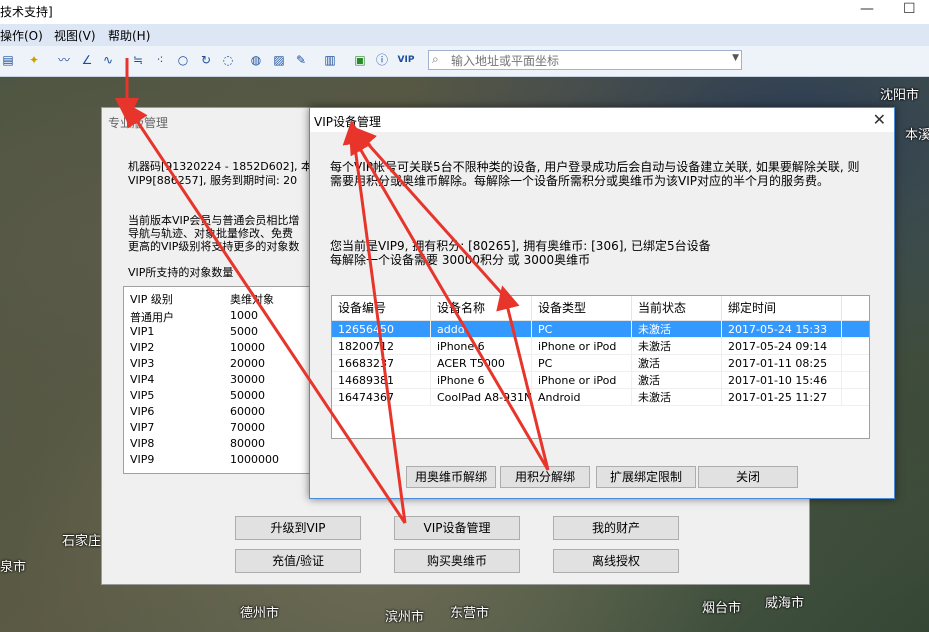 The width and height of the screenshot is (929, 632). Describe the element at coordinates (481, 329) in the screenshot. I see `cell: addd` at that location.